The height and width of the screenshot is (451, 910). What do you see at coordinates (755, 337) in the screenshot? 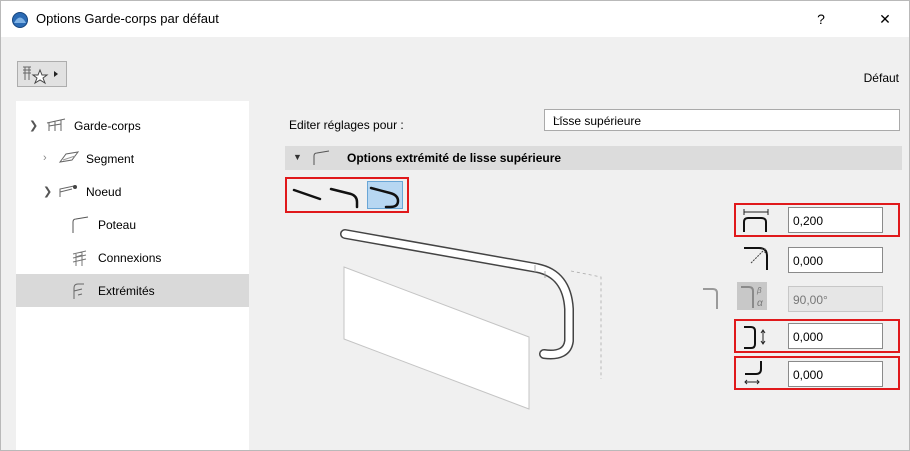
I see `vertical-offset-icon` at bounding box center [755, 337].